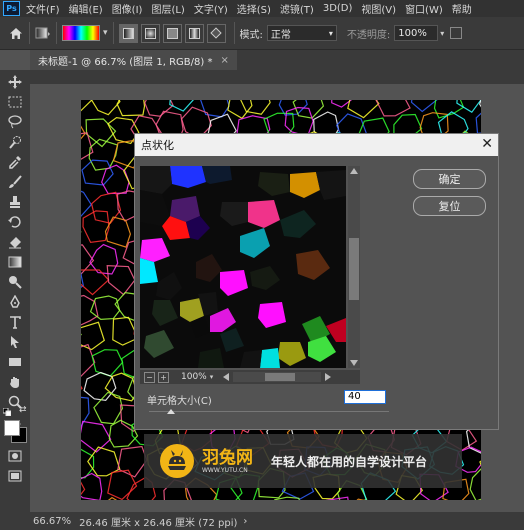 This screenshot has width=524, height=530. I want to click on quick-mask-icon, so click(15, 456).